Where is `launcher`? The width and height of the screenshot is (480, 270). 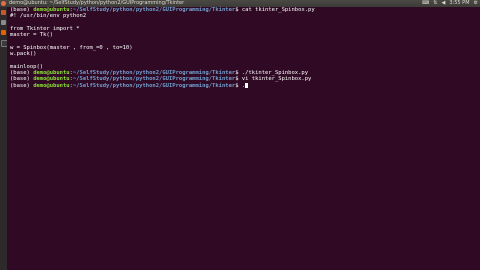 launcher is located at coordinates (4, 138).